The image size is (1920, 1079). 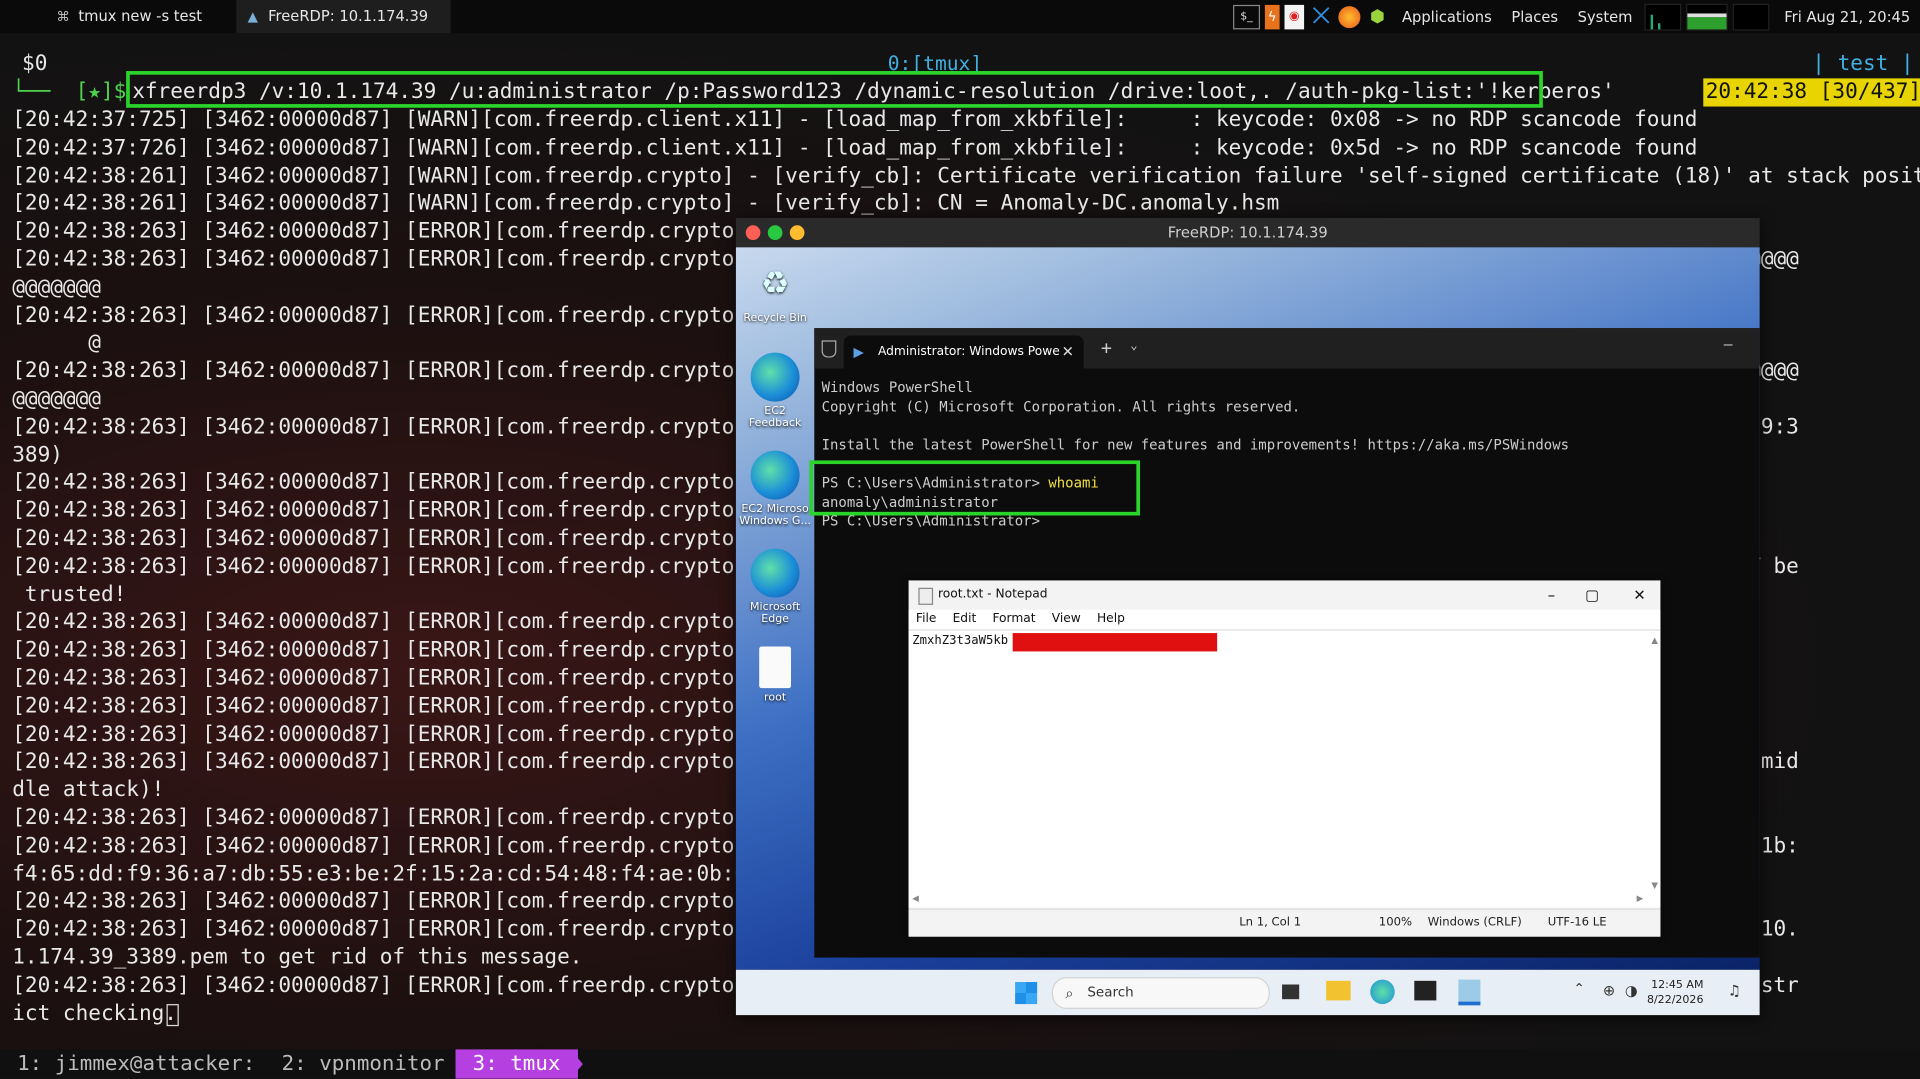 I want to click on maximize-icon: ▢, so click(x=1592, y=594).